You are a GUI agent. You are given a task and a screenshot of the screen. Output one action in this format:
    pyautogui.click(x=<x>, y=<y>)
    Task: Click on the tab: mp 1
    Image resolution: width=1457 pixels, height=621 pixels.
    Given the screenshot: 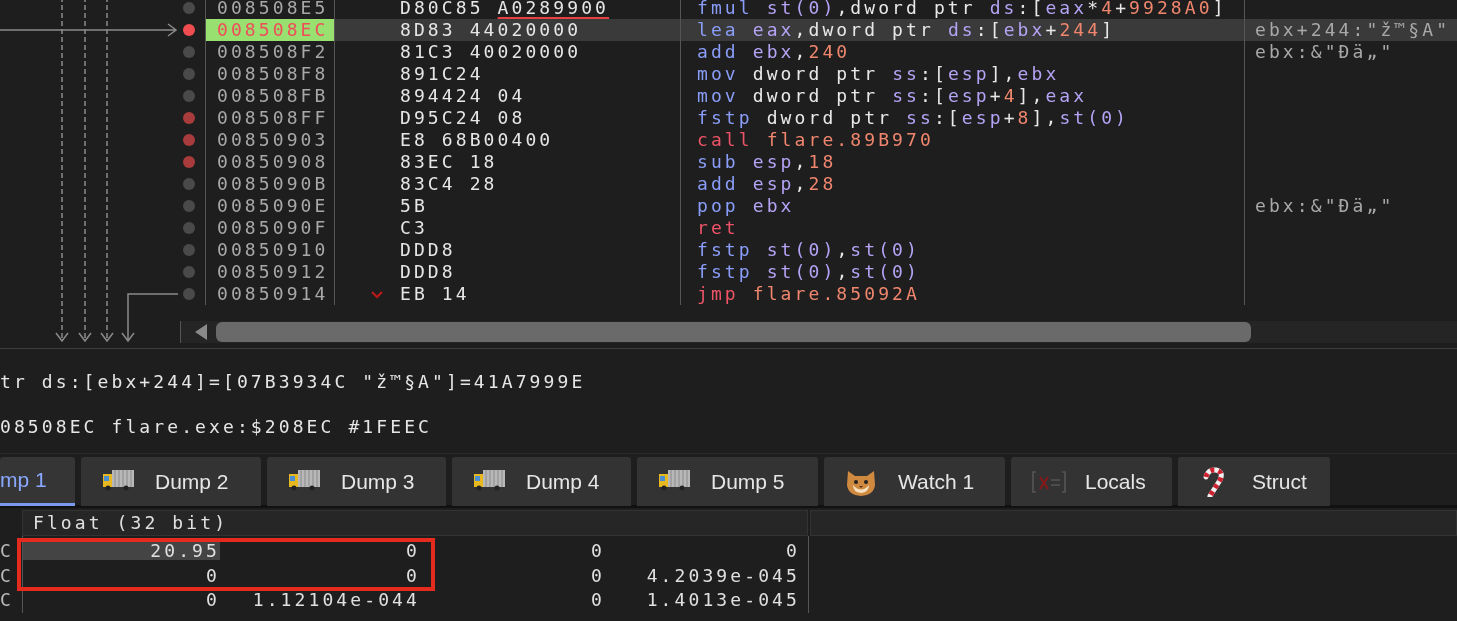 What is the action you would take?
    pyautogui.click(x=37, y=481)
    